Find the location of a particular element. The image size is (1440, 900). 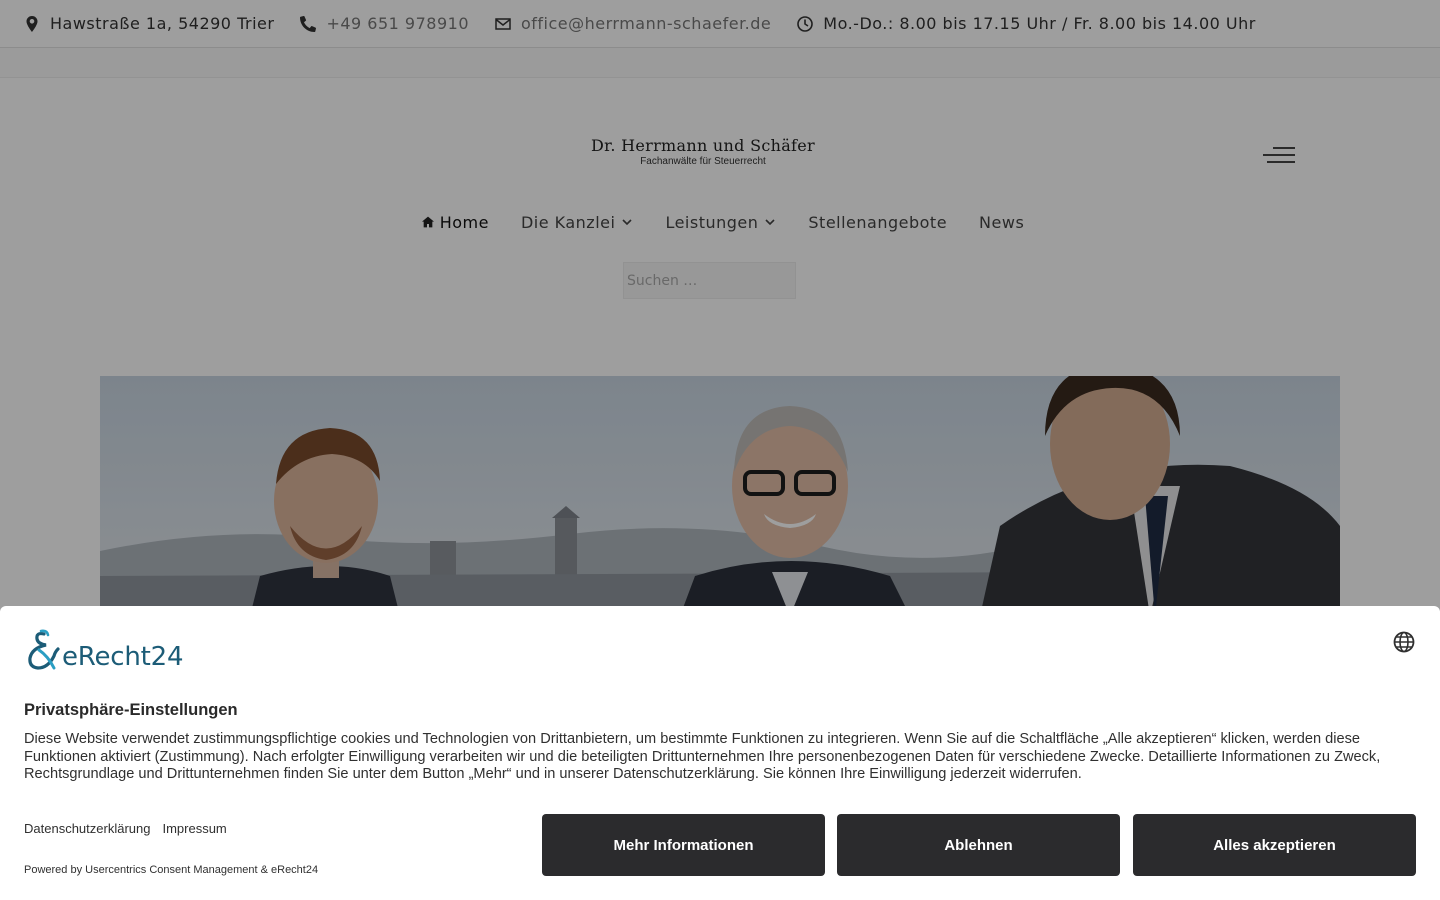

consent-links: Datenschutzerklärung Impressum is located at coordinates (125, 828).